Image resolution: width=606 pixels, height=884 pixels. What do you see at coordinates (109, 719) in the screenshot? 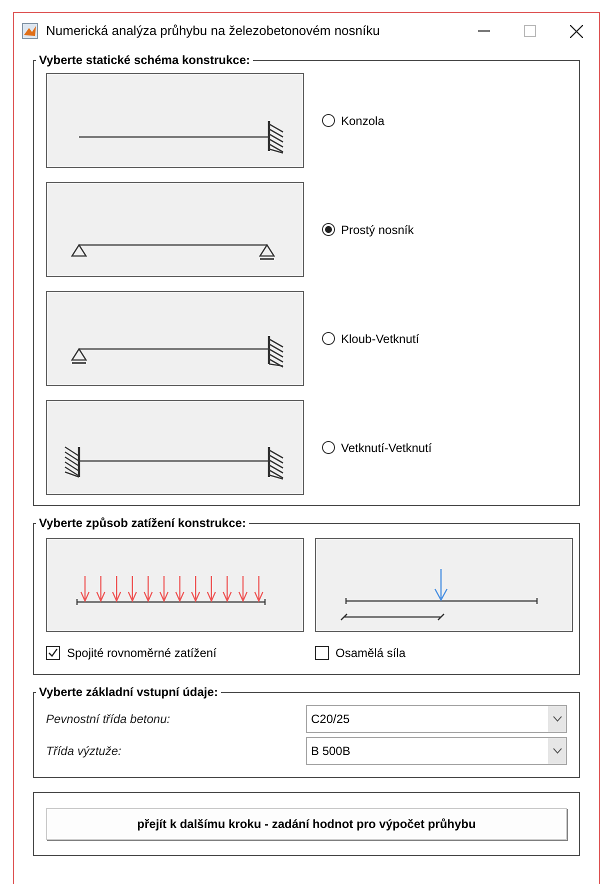
I see `field-label: Pevnostní třída betonu:` at bounding box center [109, 719].